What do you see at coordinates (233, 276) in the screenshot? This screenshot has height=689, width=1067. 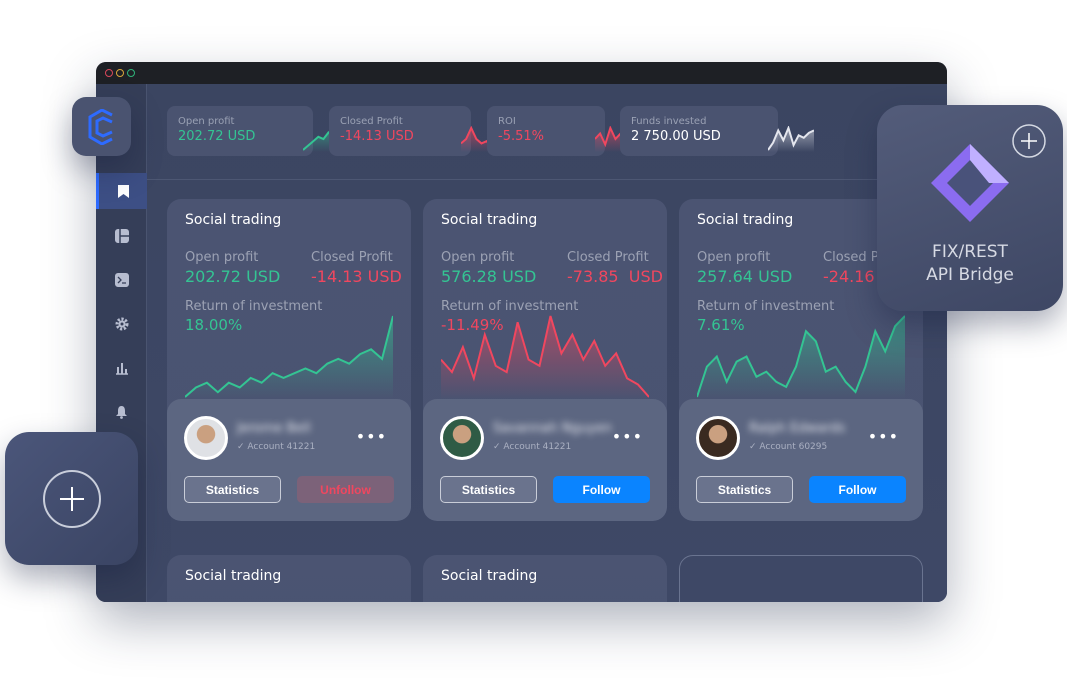 I see `open-profit-value: 202.72 USD` at bounding box center [233, 276].